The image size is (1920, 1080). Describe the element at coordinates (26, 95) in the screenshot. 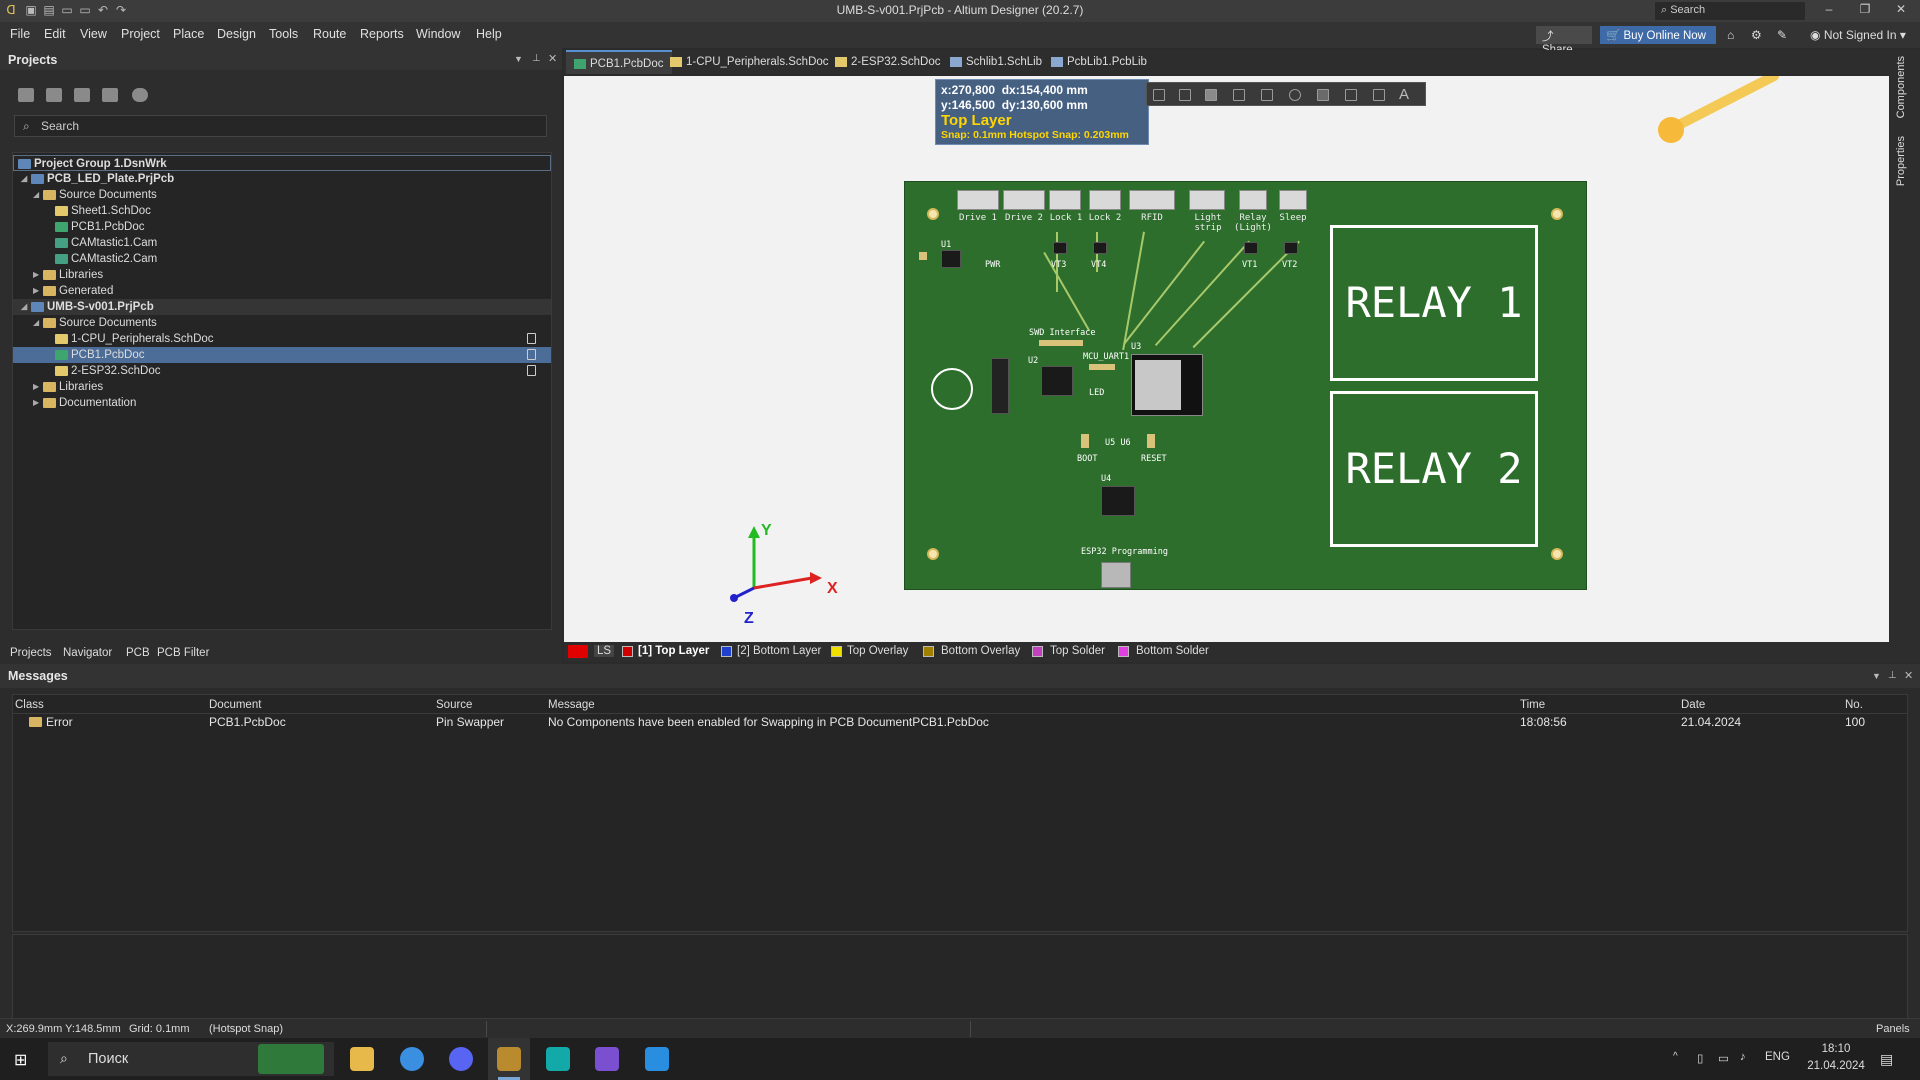

I see `save-project-icon` at that location.